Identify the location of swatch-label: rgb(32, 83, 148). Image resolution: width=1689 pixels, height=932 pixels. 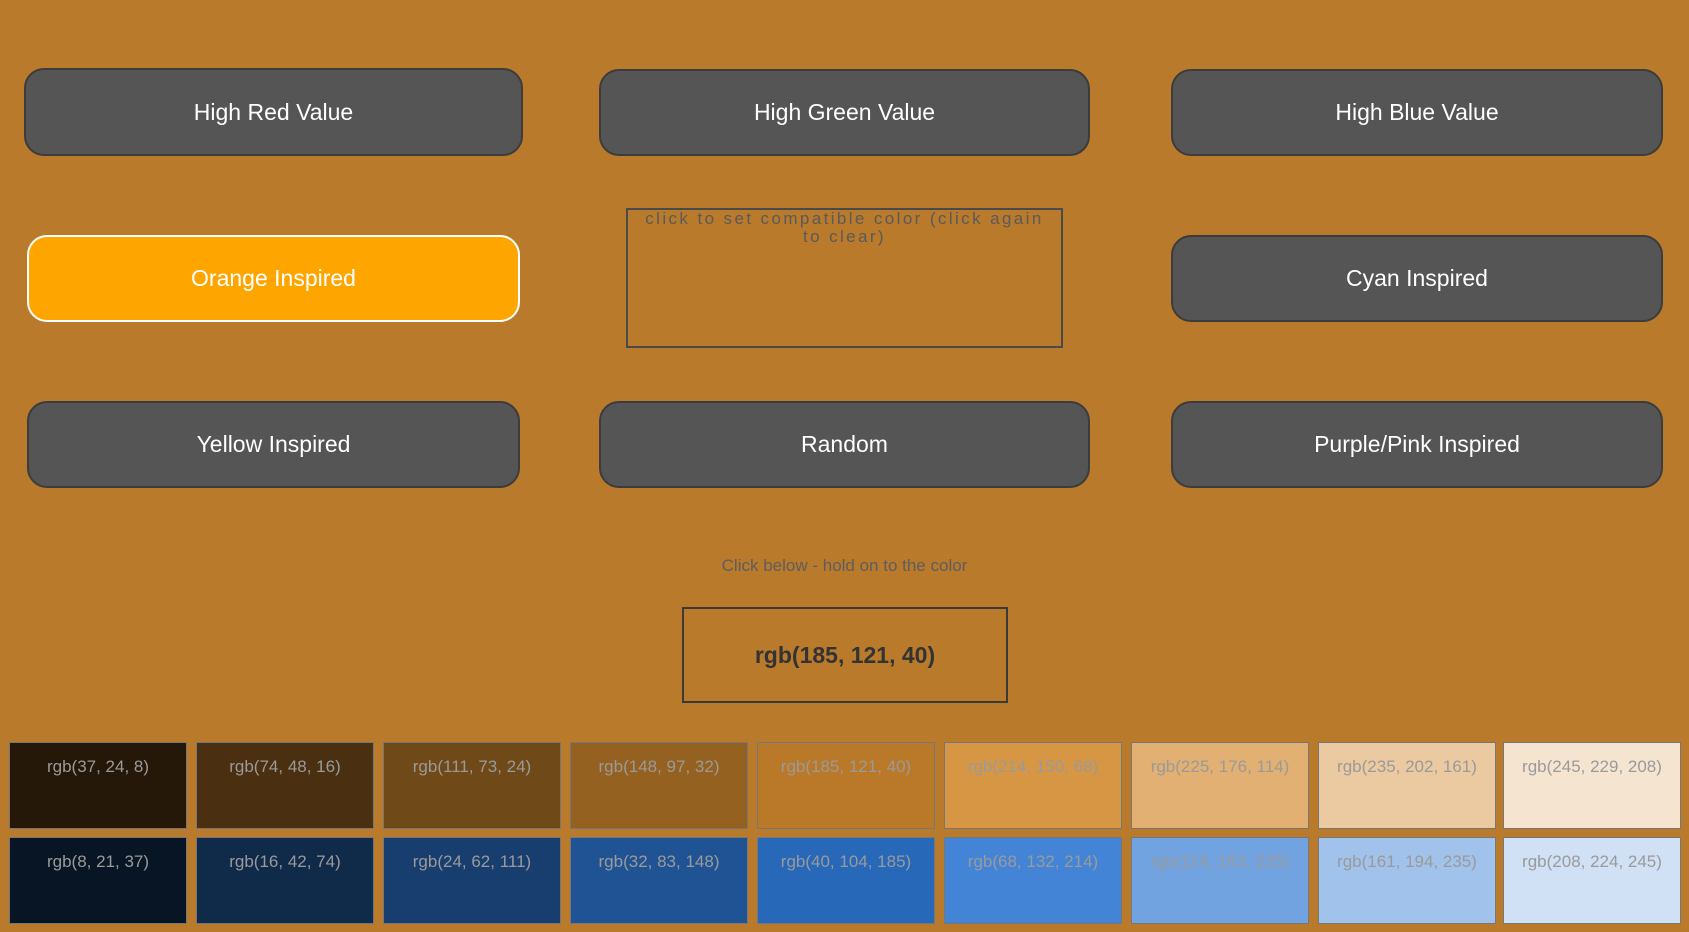
(659, 861).